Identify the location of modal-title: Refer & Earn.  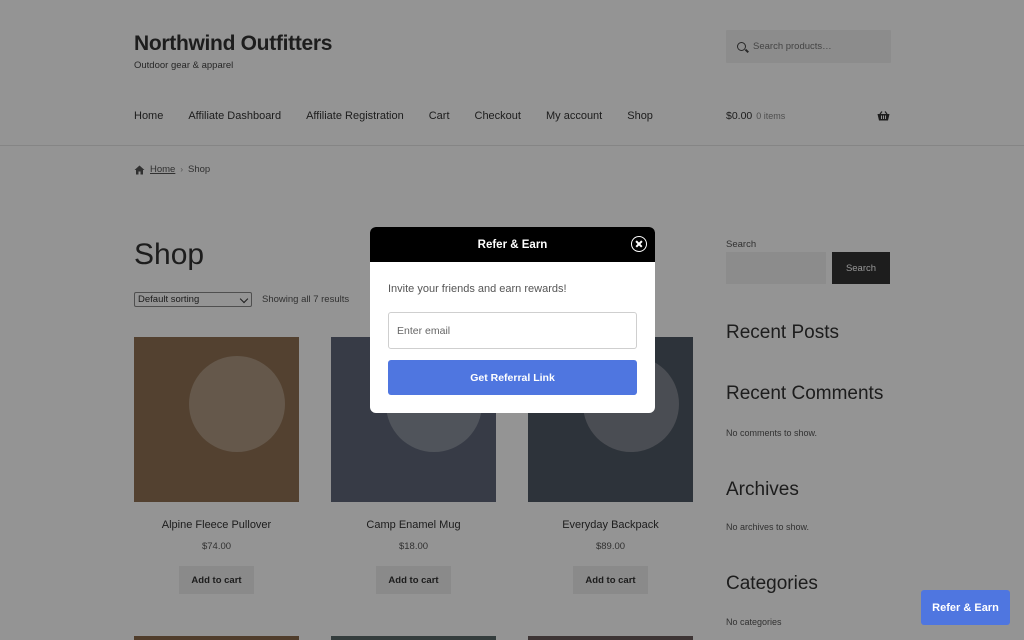
(512, 244).